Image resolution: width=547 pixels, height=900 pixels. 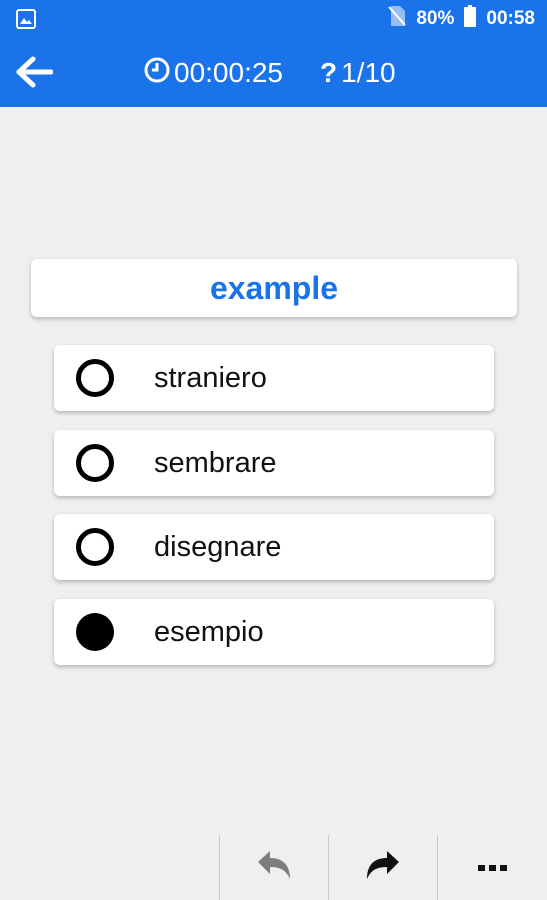 I want to click on radio-selected-icon, so click(x=95, y=632).